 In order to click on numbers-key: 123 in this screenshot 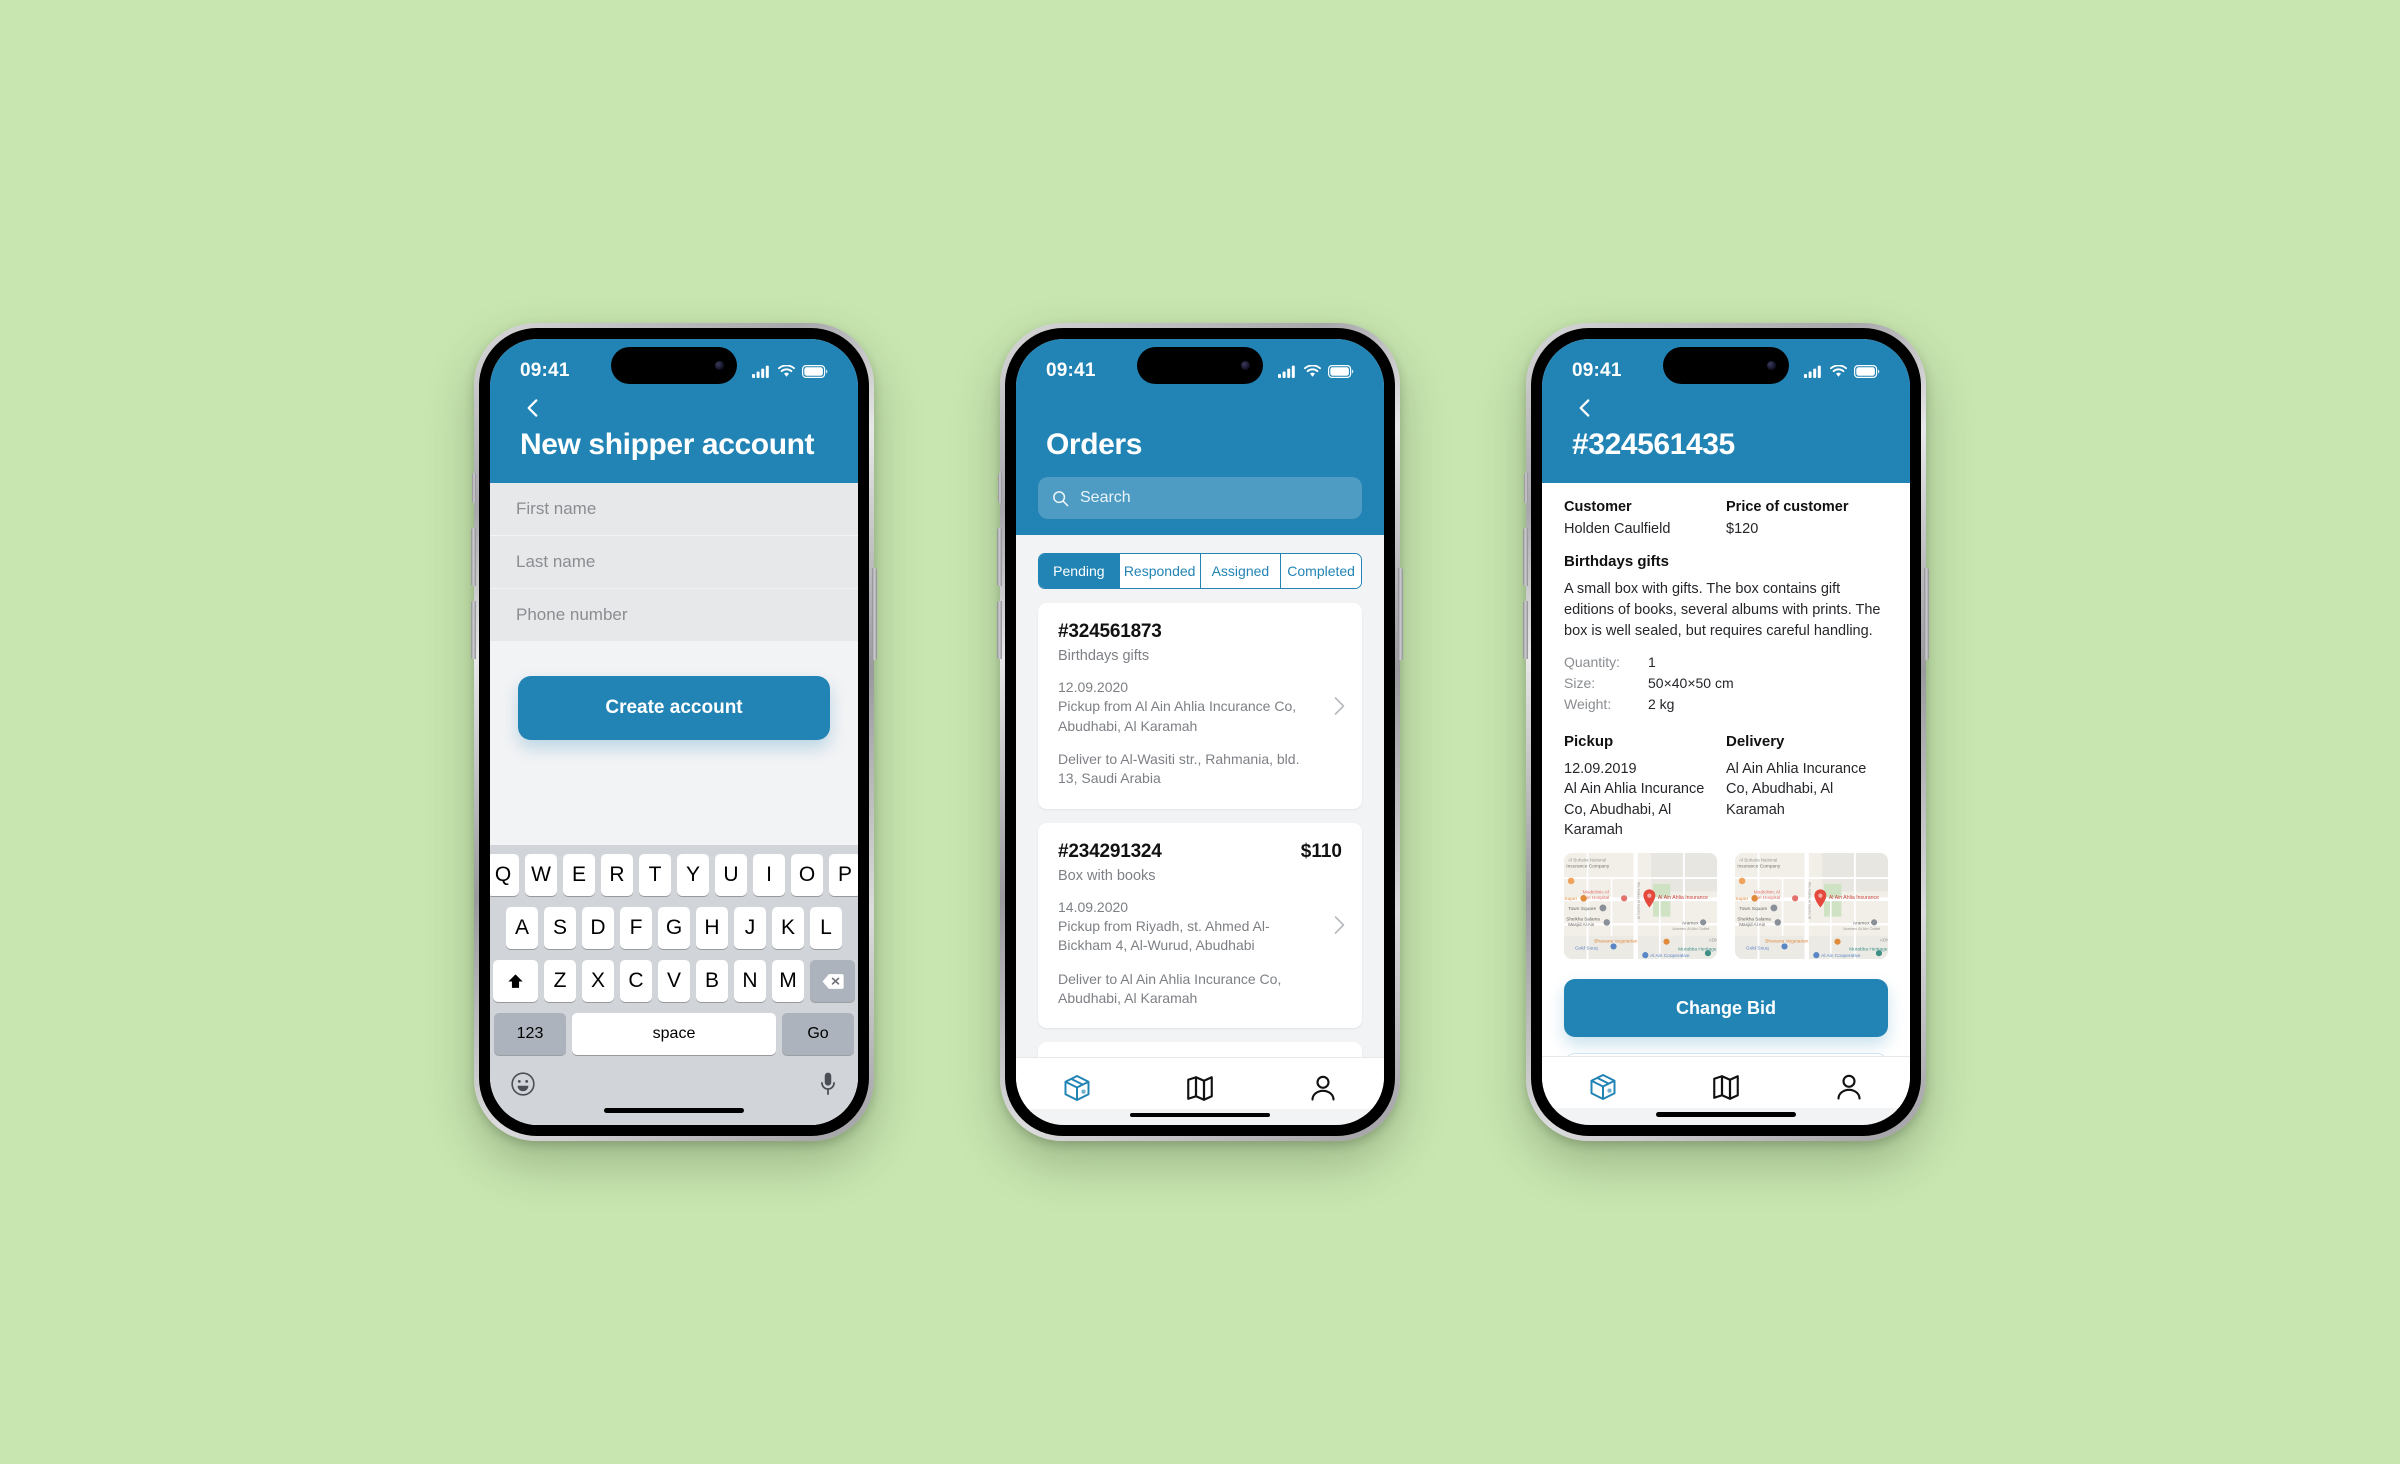, I will do `click(530, 1034)`.